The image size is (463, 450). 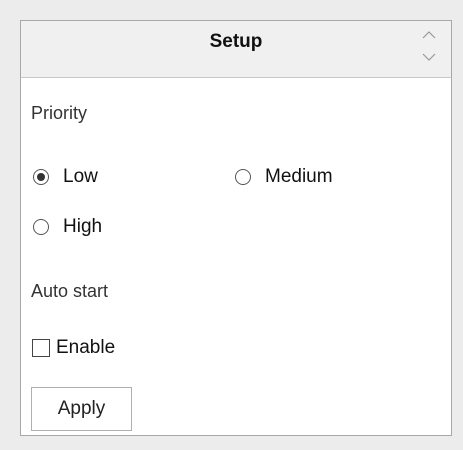 I want to click on radio-medium-label: Medium, so click(x=299, y=176).